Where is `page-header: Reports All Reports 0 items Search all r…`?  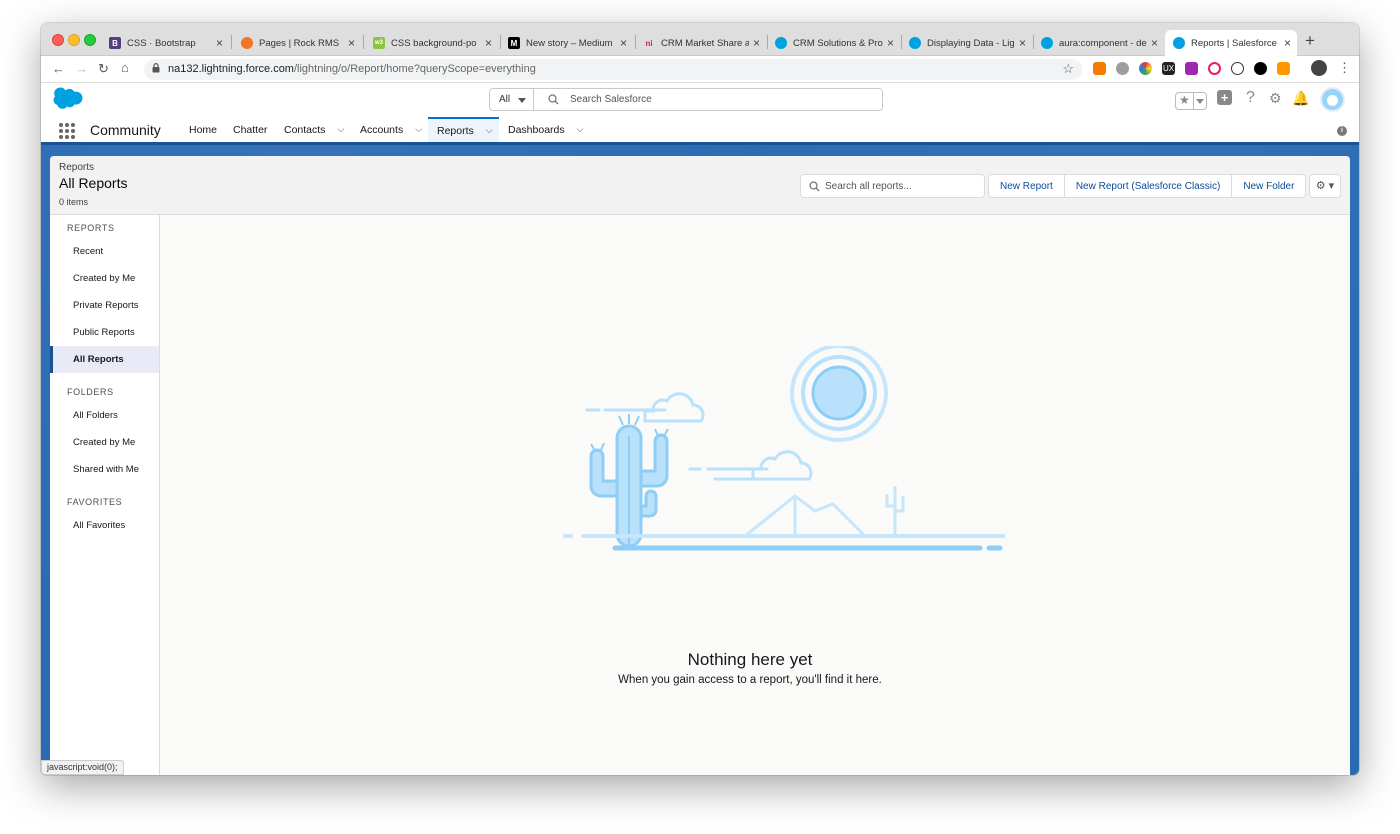
page-header: Reports All Reports 0 items Search all r… is located at coordinates (700, 185).